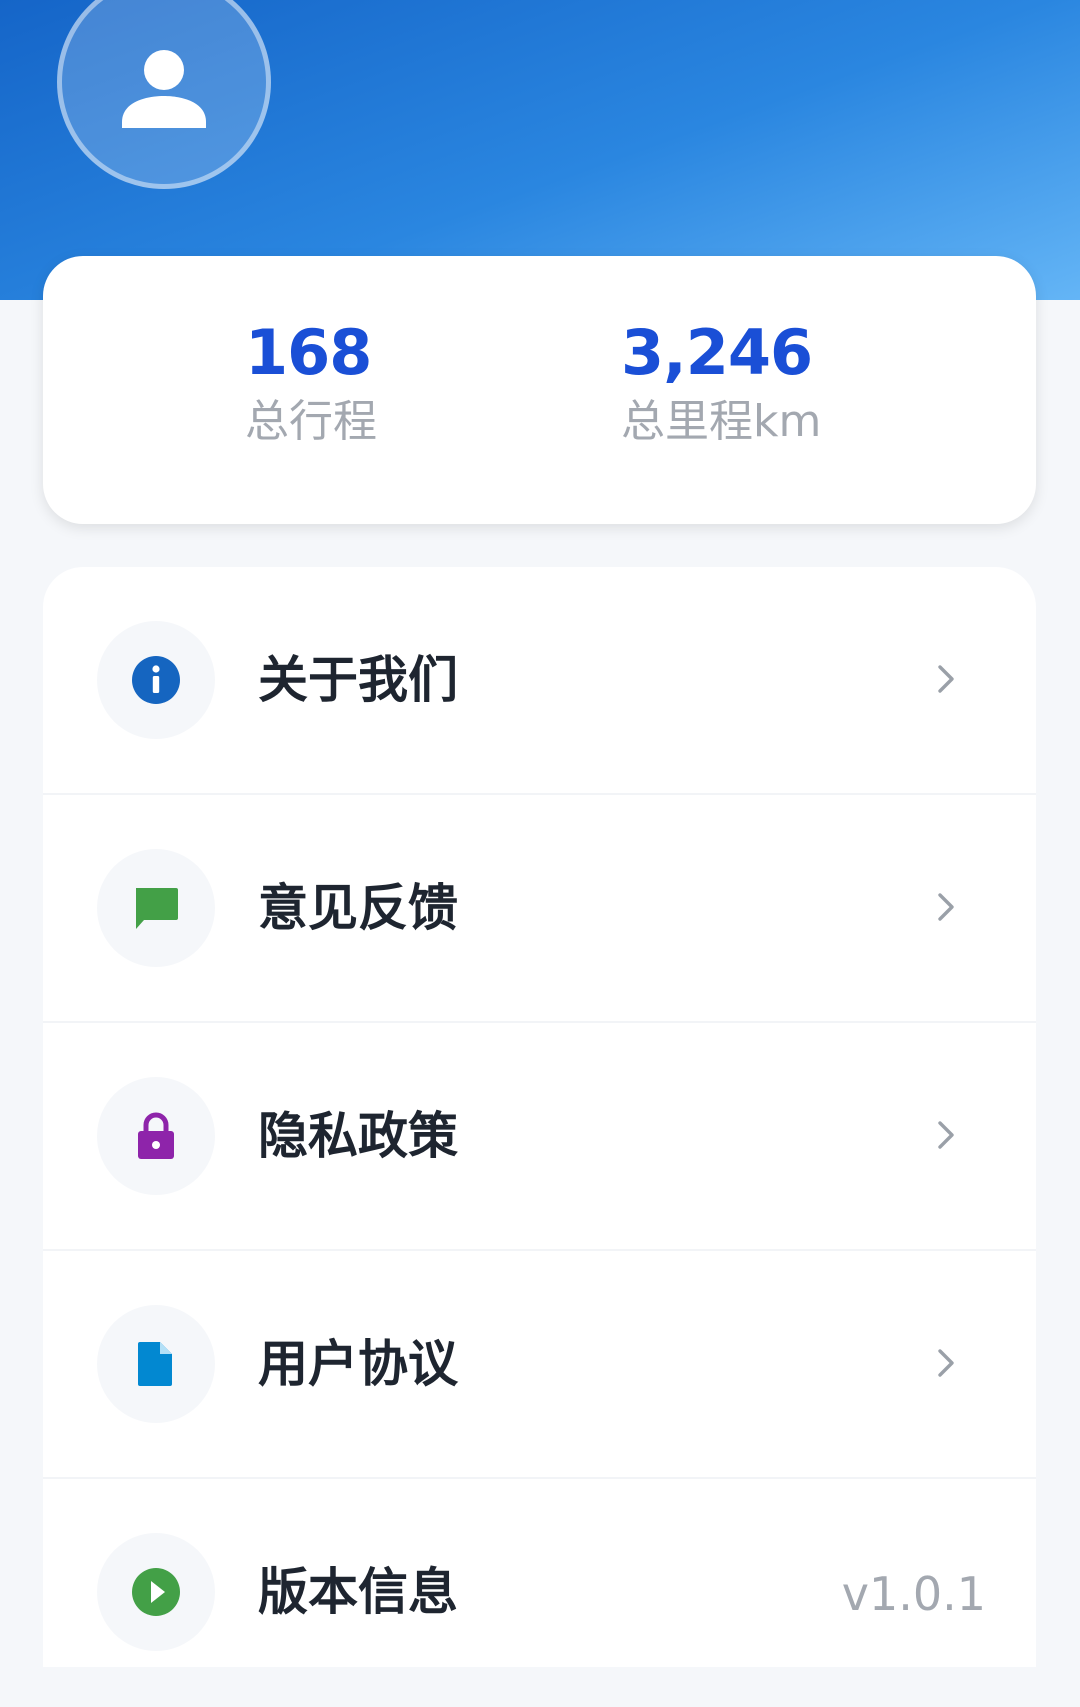 This screenshot has height=1707, width=1080. Describe the element at coordinates (164, 89) in the screenshot. I see `person-icon` at that location.